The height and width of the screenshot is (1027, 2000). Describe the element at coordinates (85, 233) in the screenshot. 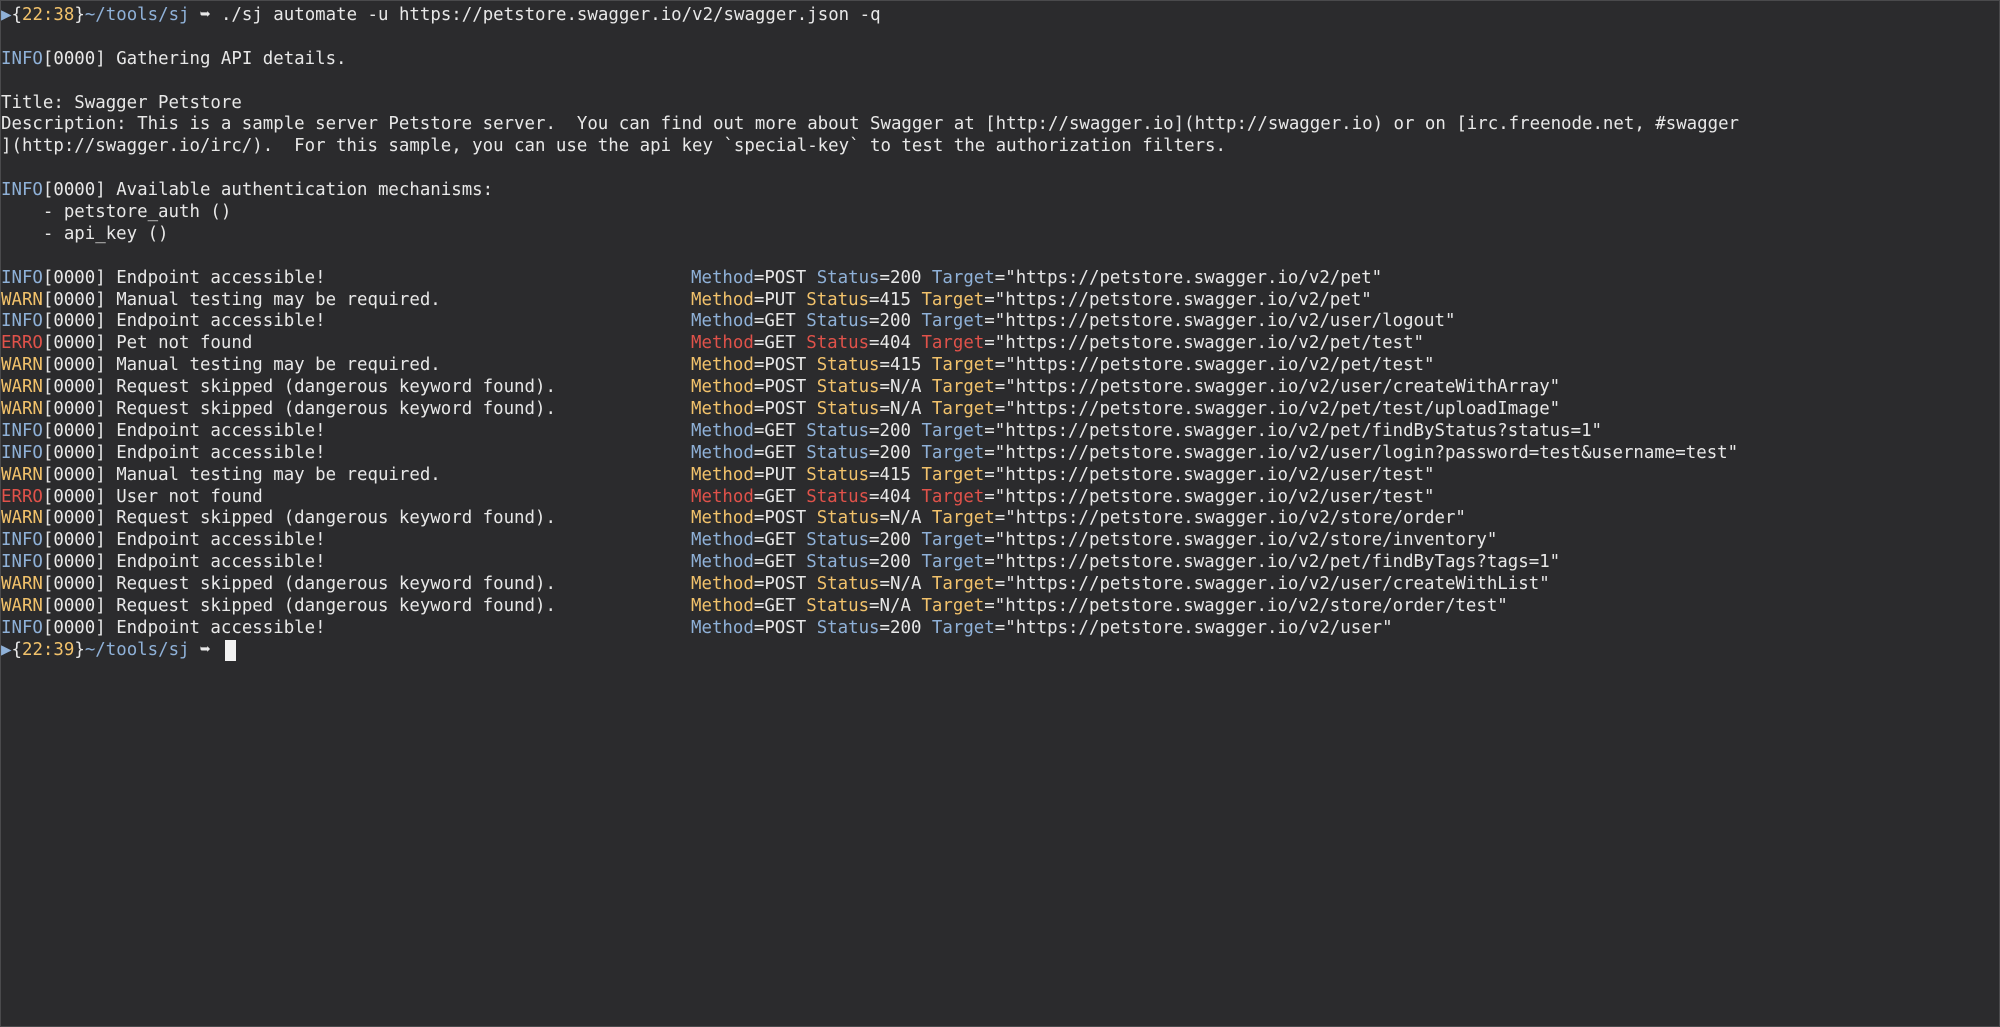

I see `auth-item: - api_key ()` at that location.